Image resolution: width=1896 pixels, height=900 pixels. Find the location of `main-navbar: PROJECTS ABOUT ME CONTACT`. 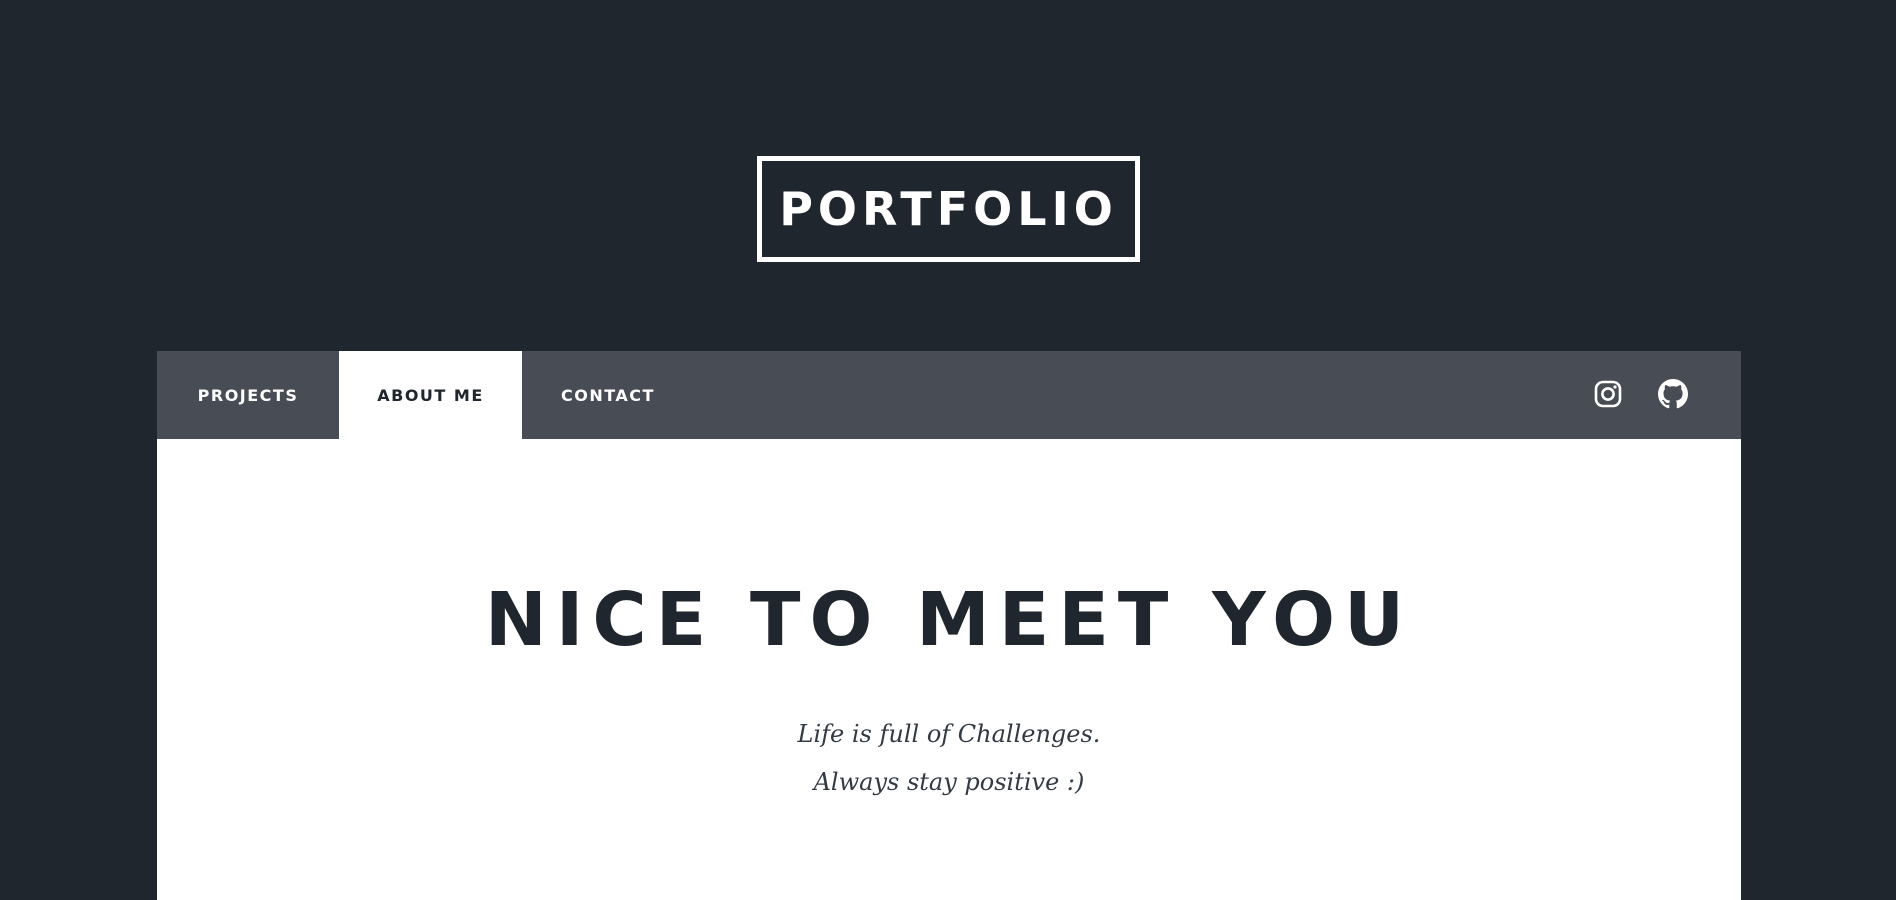

main-navbar: PROJECTS ABOUT ME CONTACT is located at coordinates (949, 395).